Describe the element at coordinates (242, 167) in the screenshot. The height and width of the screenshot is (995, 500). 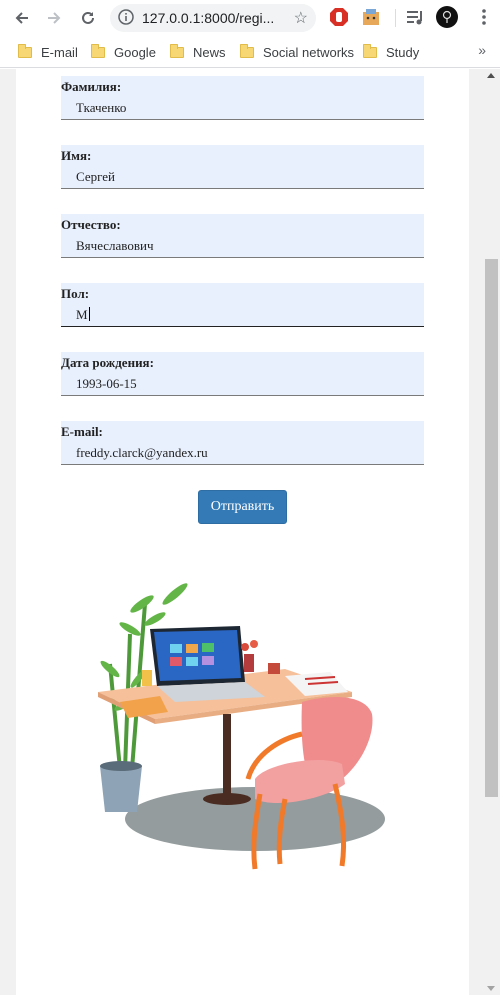
I see `first-name-field: Имя: Сергей` at that location.